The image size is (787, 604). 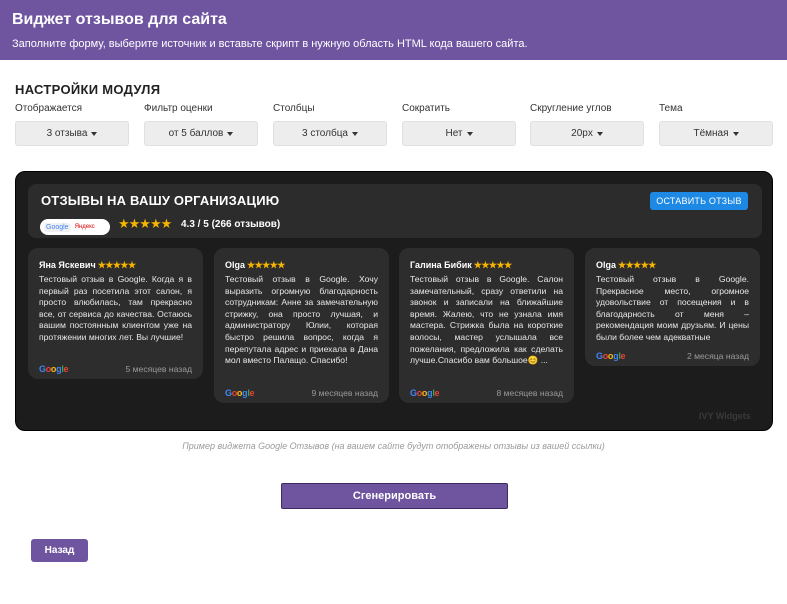 I want to click on source-badge: Google Яндекс, so click(x=75, y=227).